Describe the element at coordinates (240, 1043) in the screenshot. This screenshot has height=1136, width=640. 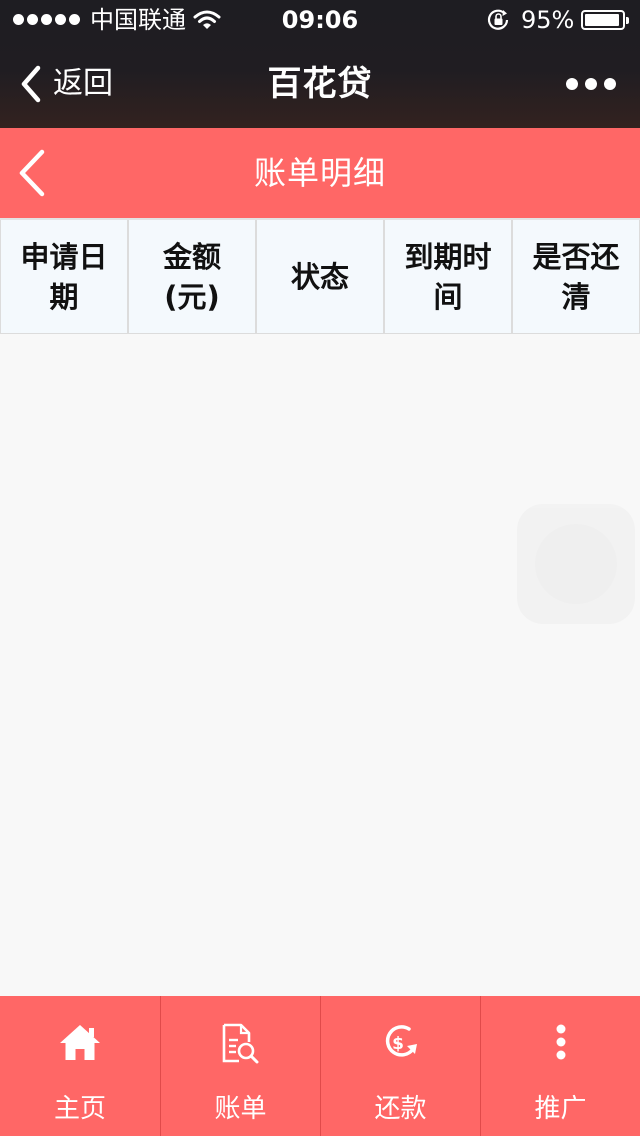
I see `bill-search-icon` at that location.